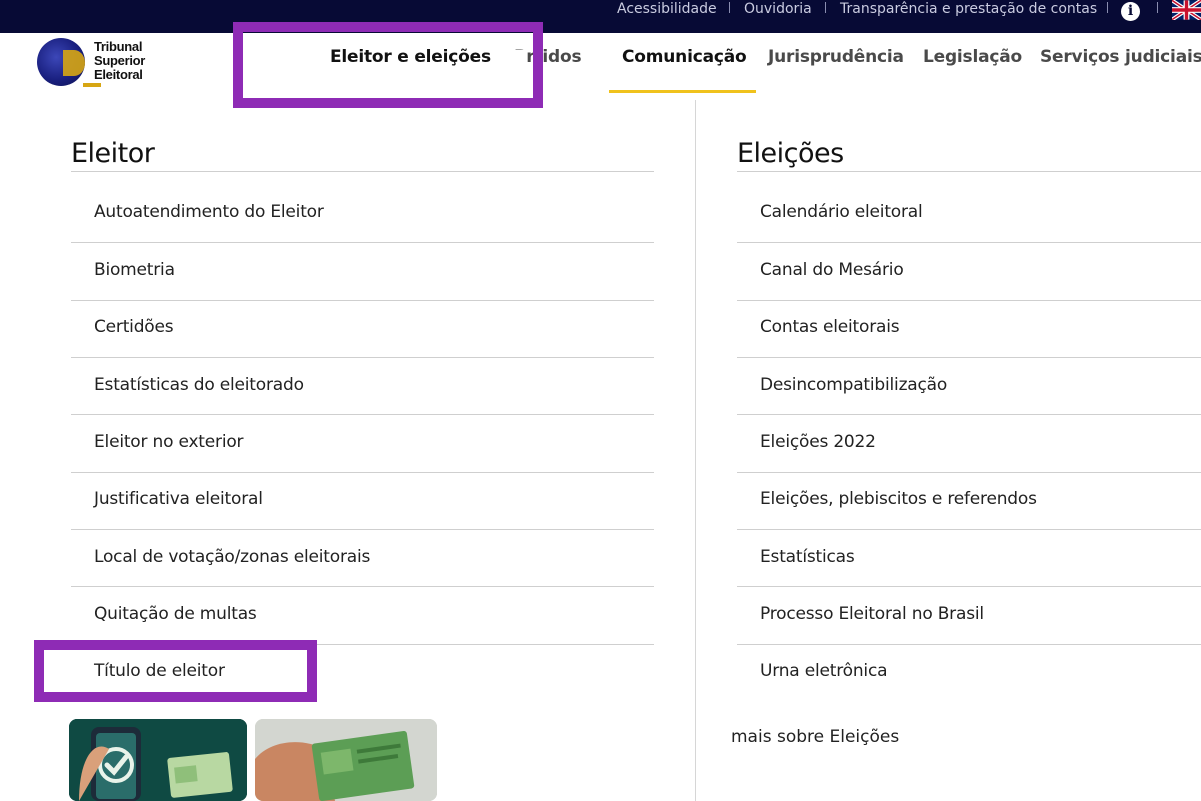  Describe the element at coordinates (853, 385) in the screenshot. I see `menu-link-desincompatibilizacao: Desincompatibilização` at that location.